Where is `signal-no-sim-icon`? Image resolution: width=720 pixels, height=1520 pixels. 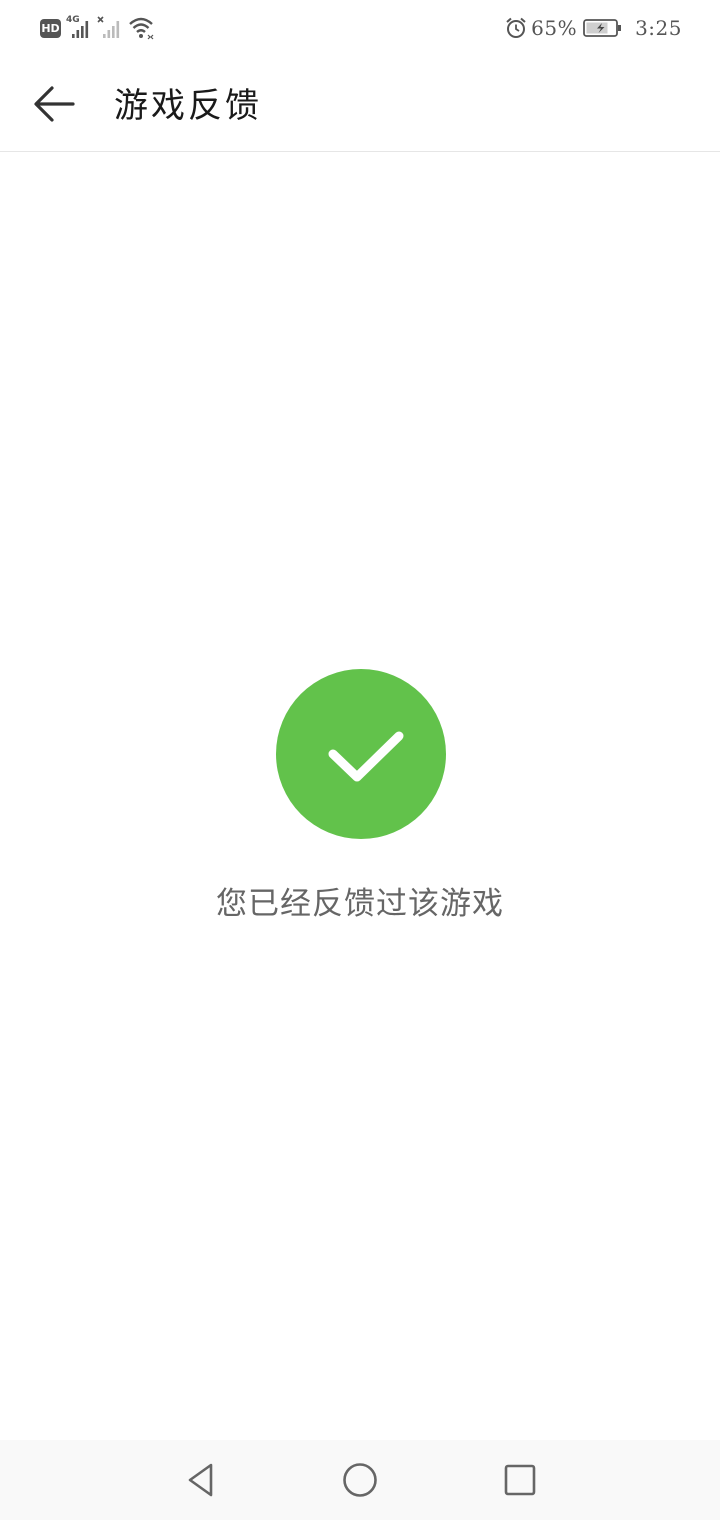 signal-no-sim-icon is located at coordinates (110, 28).